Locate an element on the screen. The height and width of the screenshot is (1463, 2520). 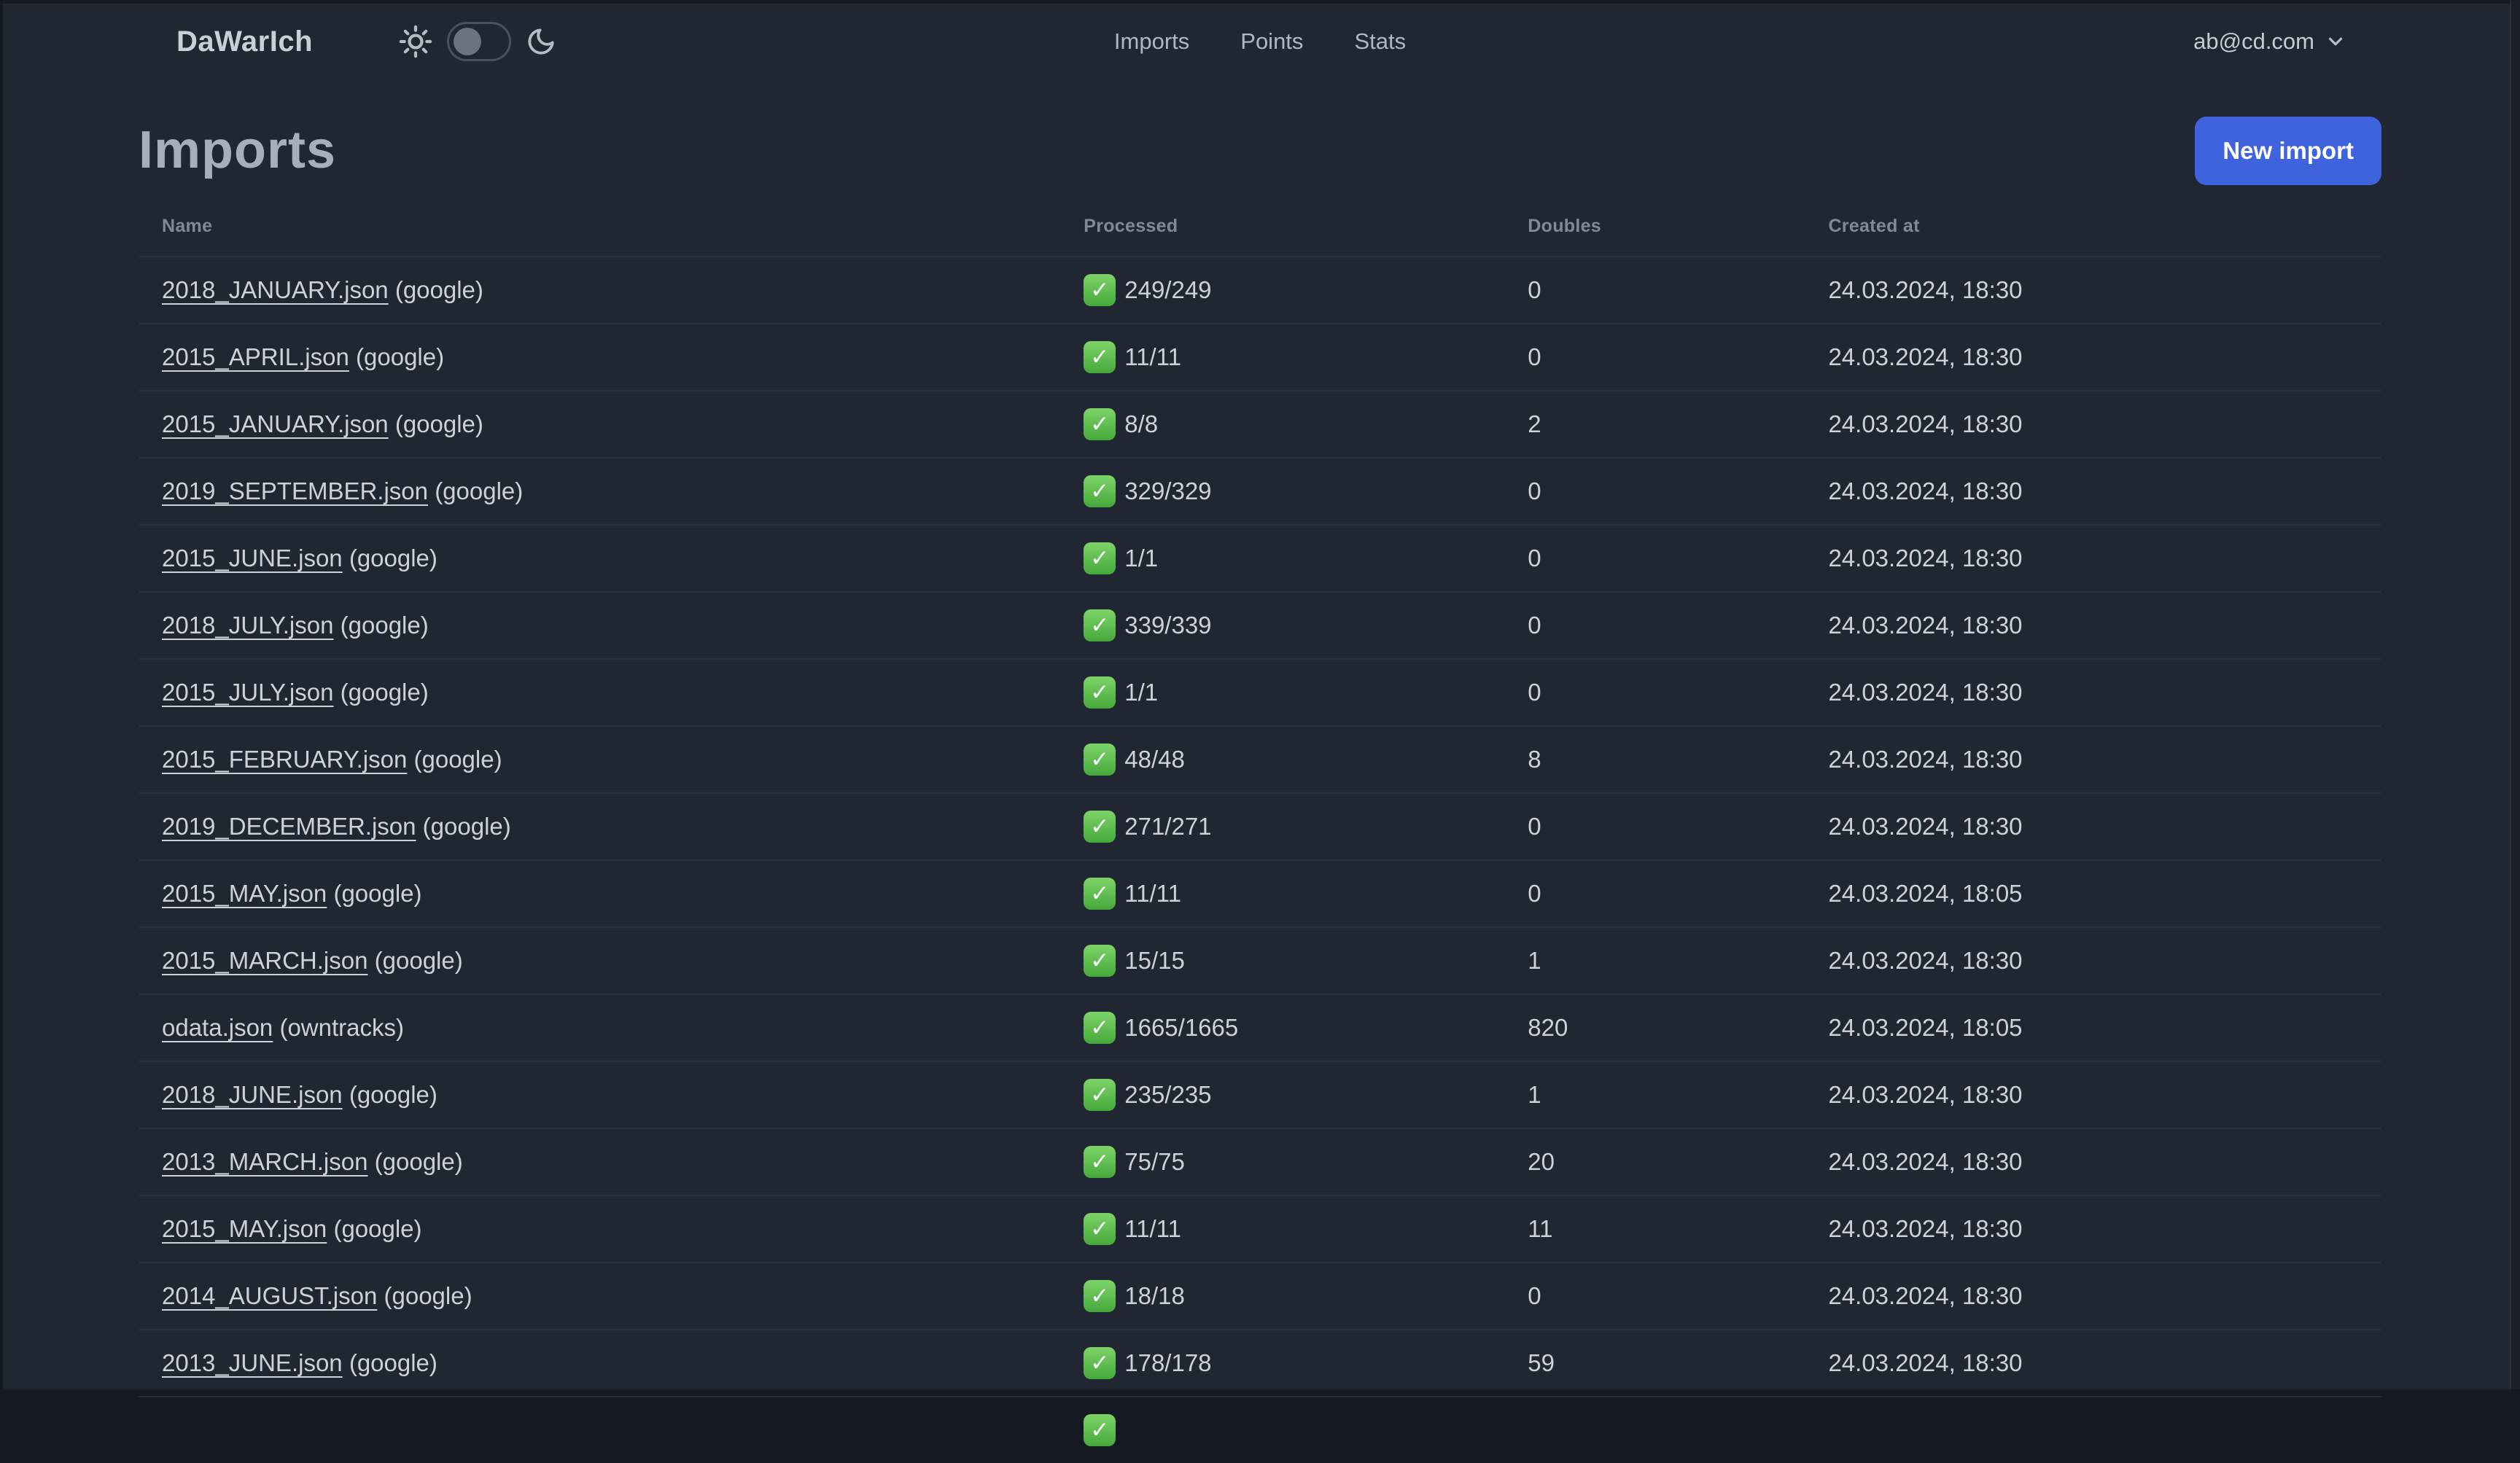
table-row-partial: ✓ is located at coordinates (1260, 1429).